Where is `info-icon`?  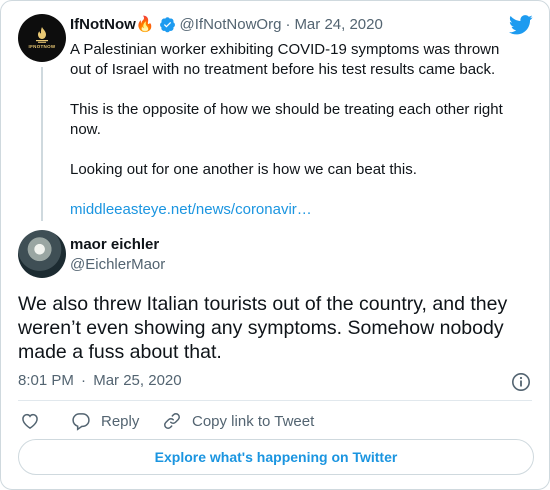 info-icon is located at coordinates (521, 384).